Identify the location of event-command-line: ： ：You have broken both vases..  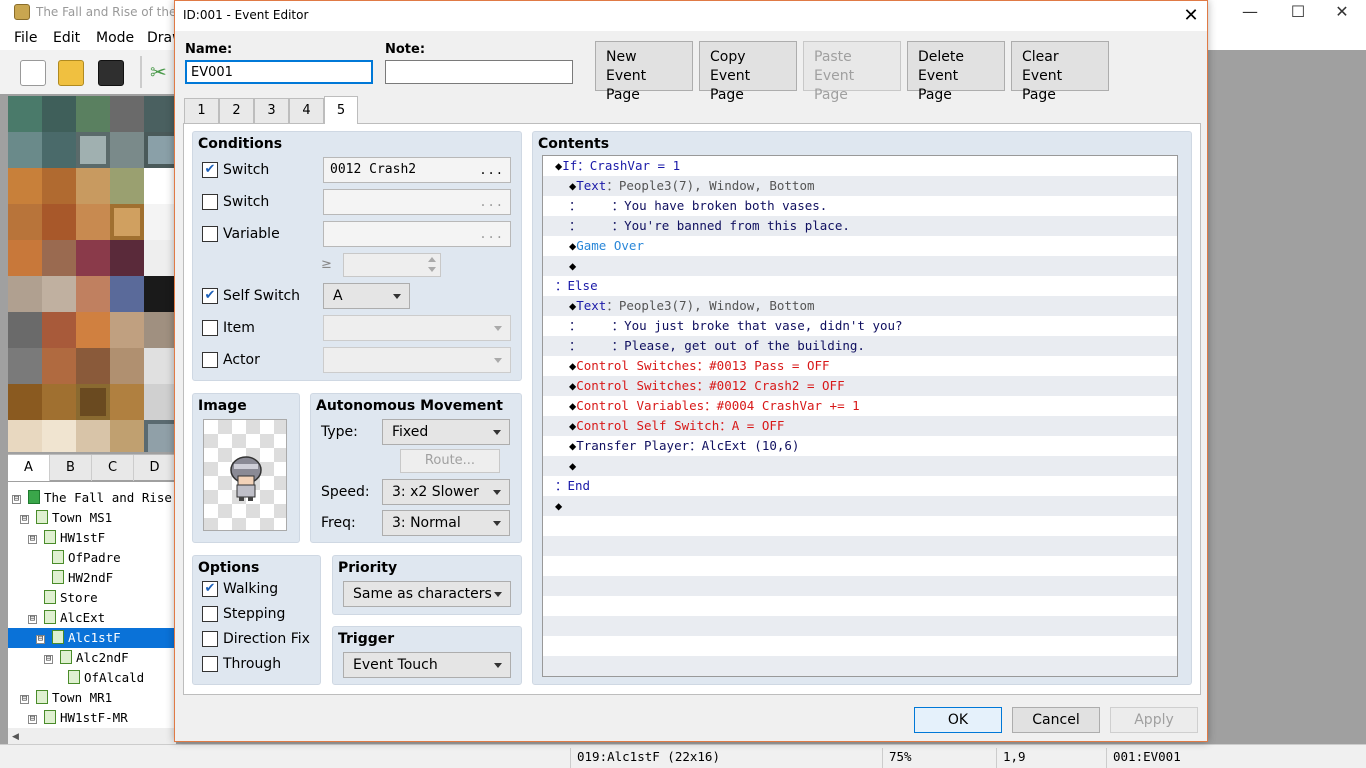
(860, 206).